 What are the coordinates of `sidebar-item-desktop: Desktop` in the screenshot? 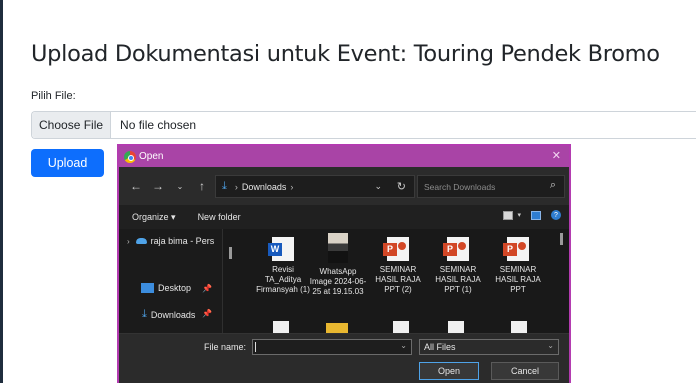 It's located at (159, 288).